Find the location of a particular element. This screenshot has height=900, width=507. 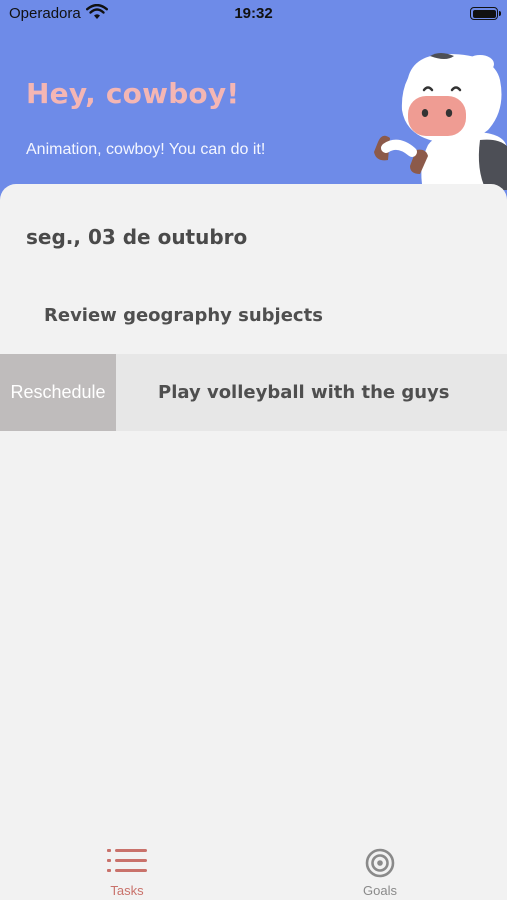

status-bar: Operadora 19:32 is located at coordinates (253, 15).